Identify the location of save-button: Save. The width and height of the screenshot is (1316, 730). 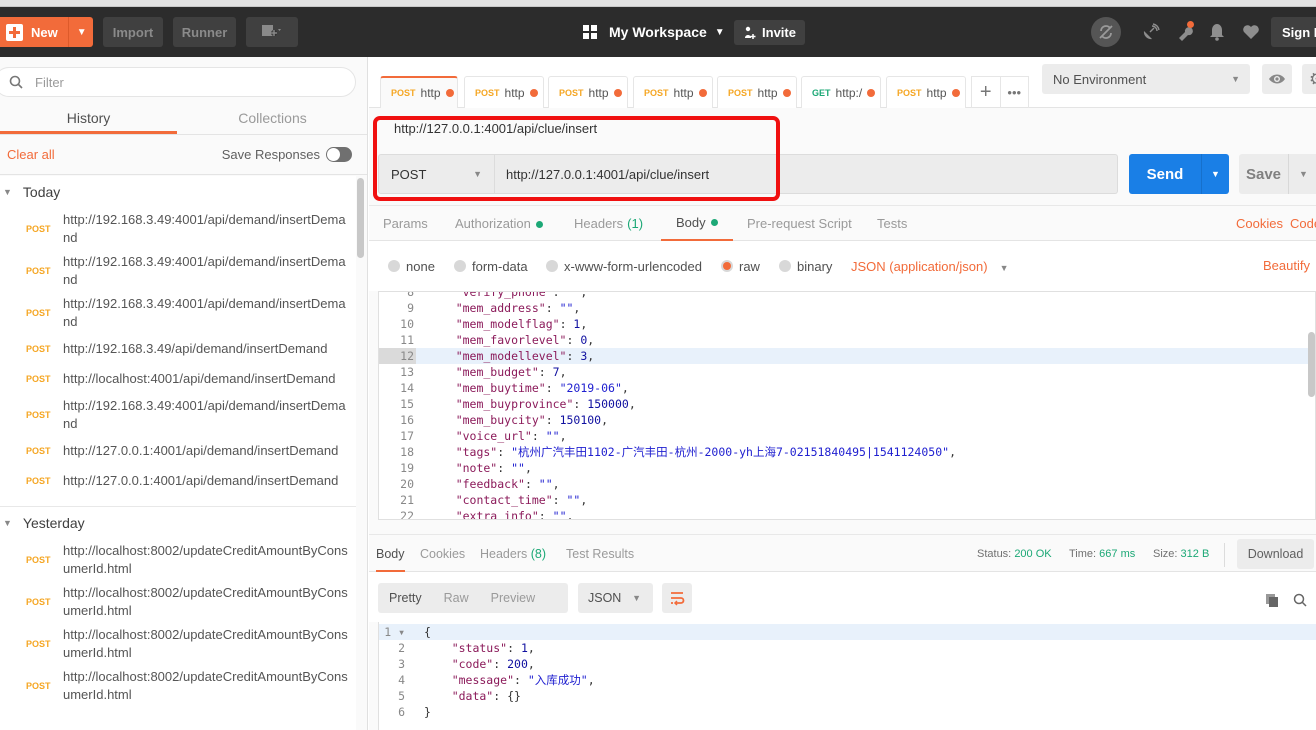
(1263, 174).